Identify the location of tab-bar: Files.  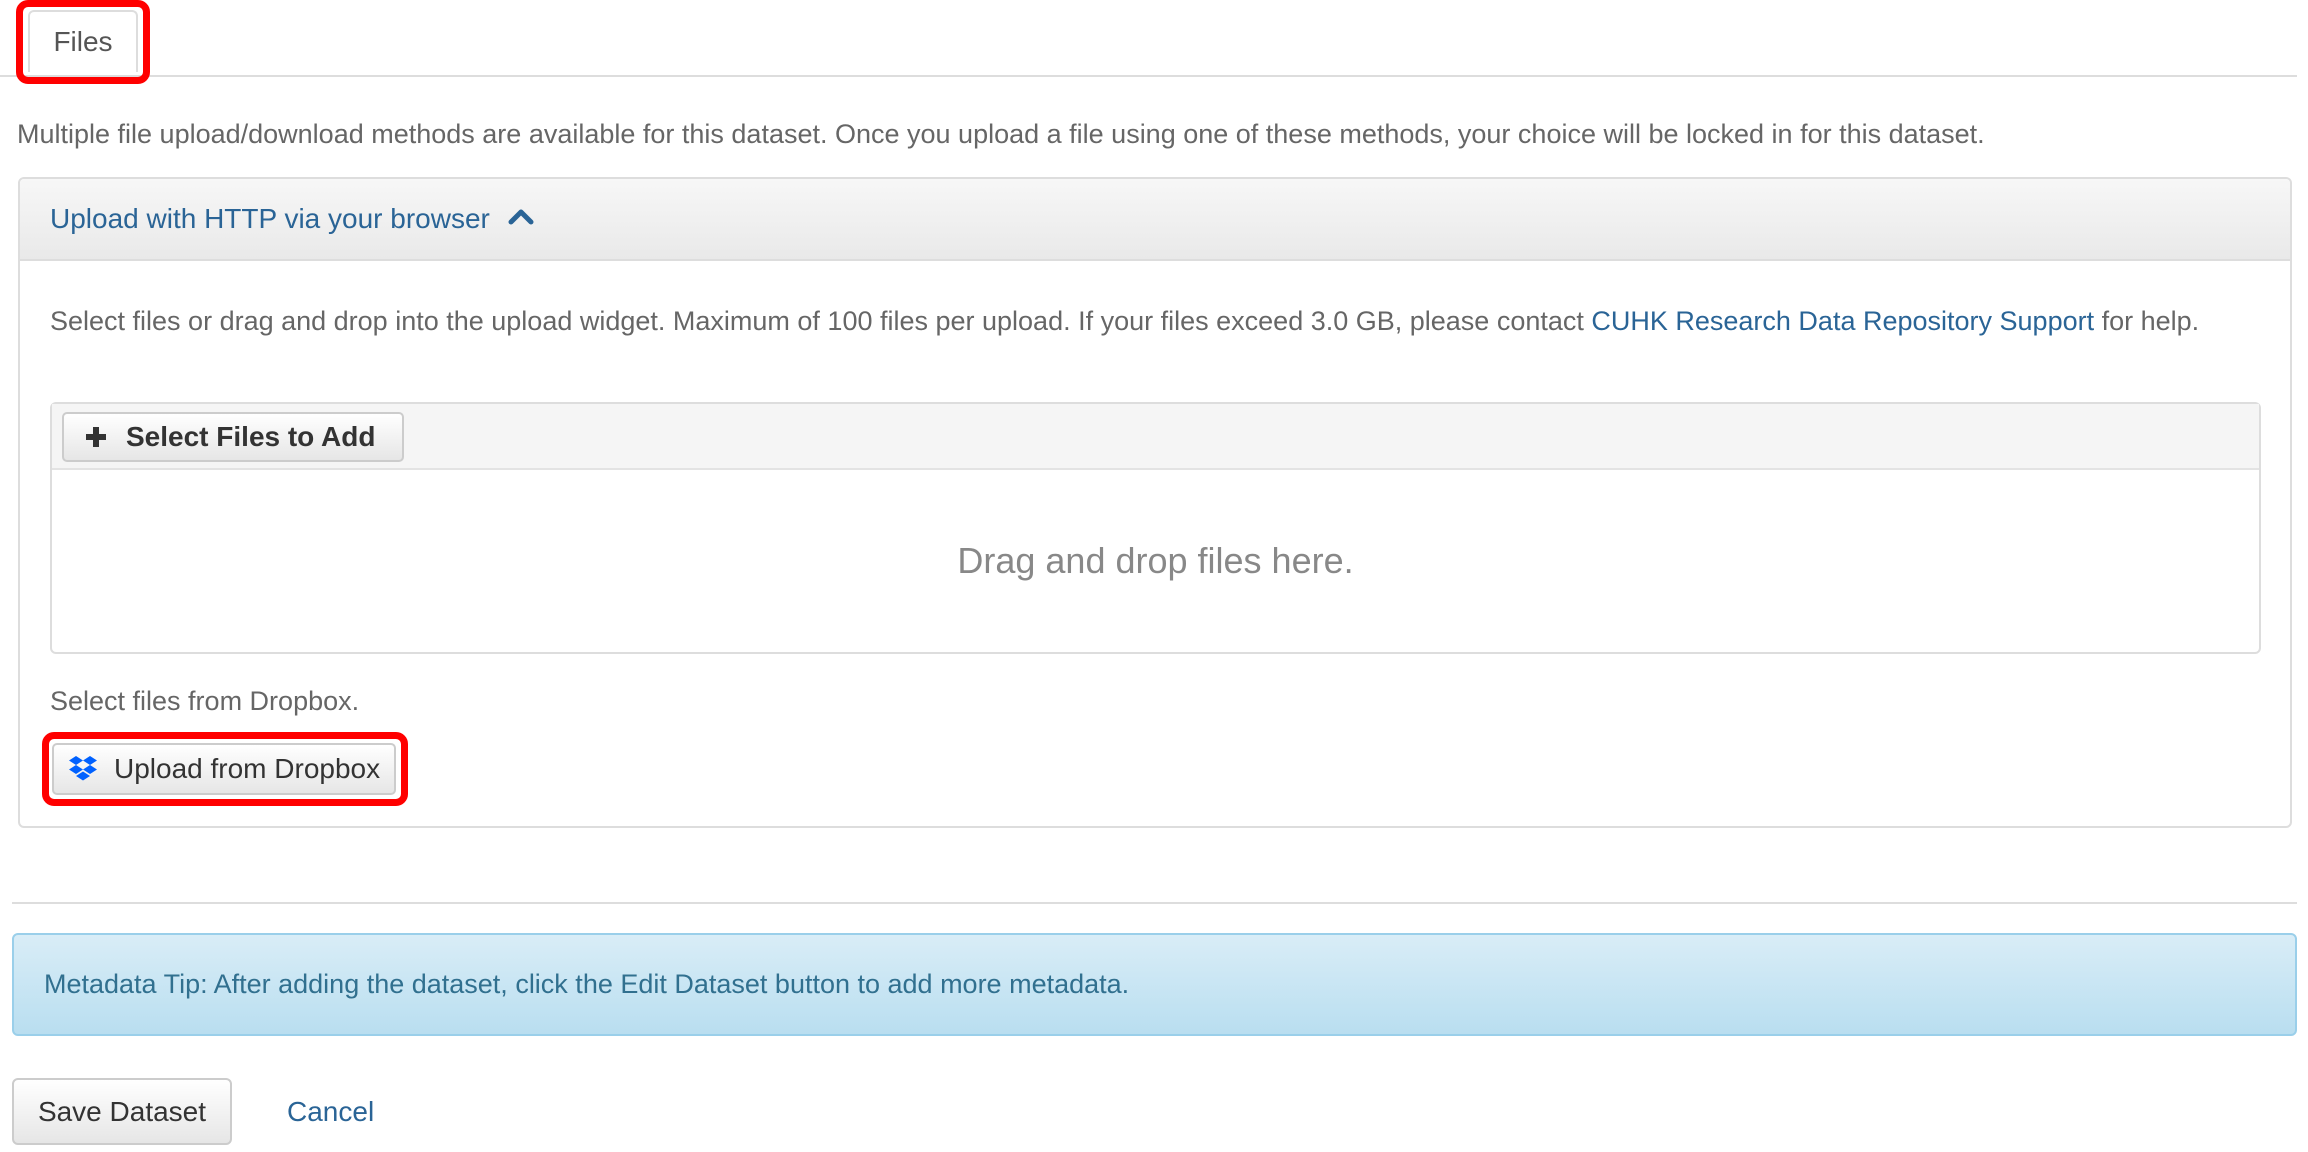
(1148, 38).